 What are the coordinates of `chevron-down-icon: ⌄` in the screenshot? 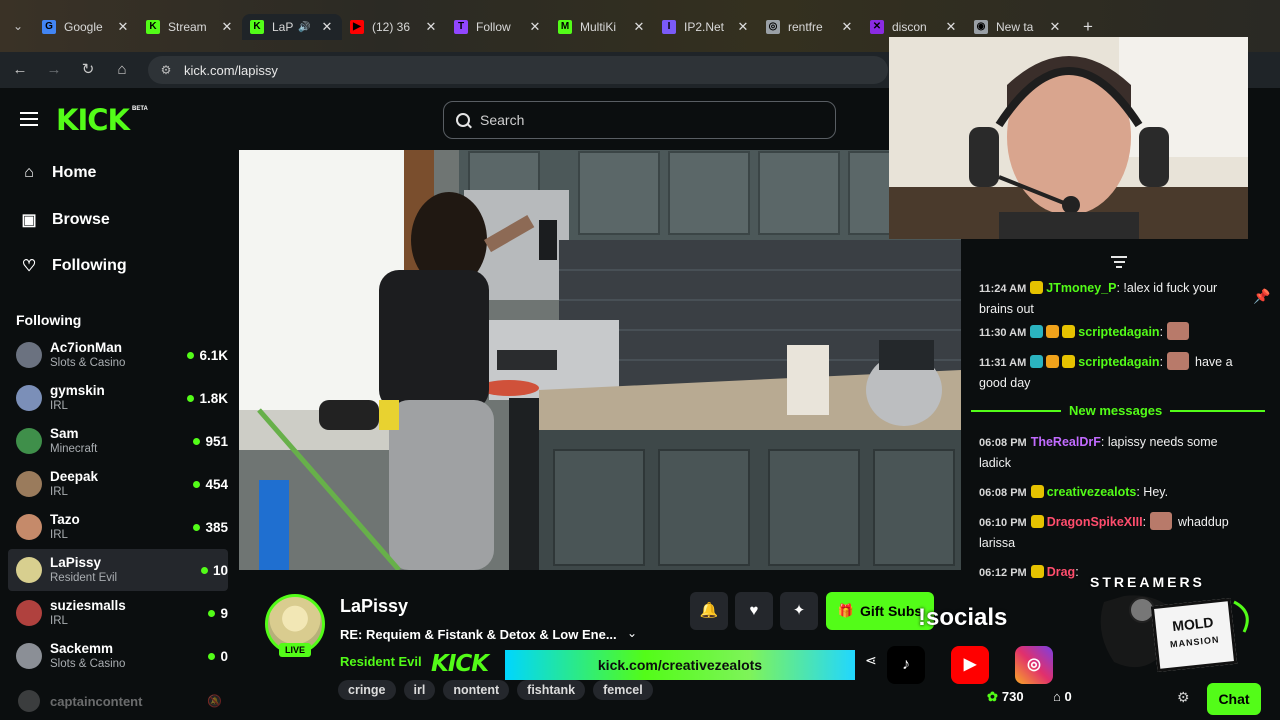 It's located at (632, 633).